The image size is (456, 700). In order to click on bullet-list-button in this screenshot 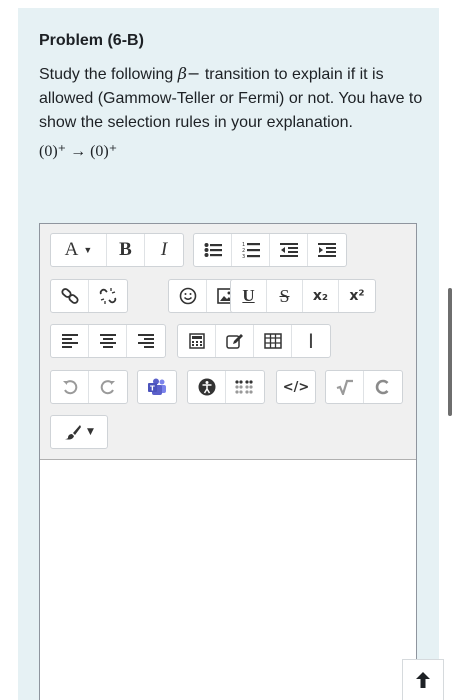, I will do `click(213, 250)`.